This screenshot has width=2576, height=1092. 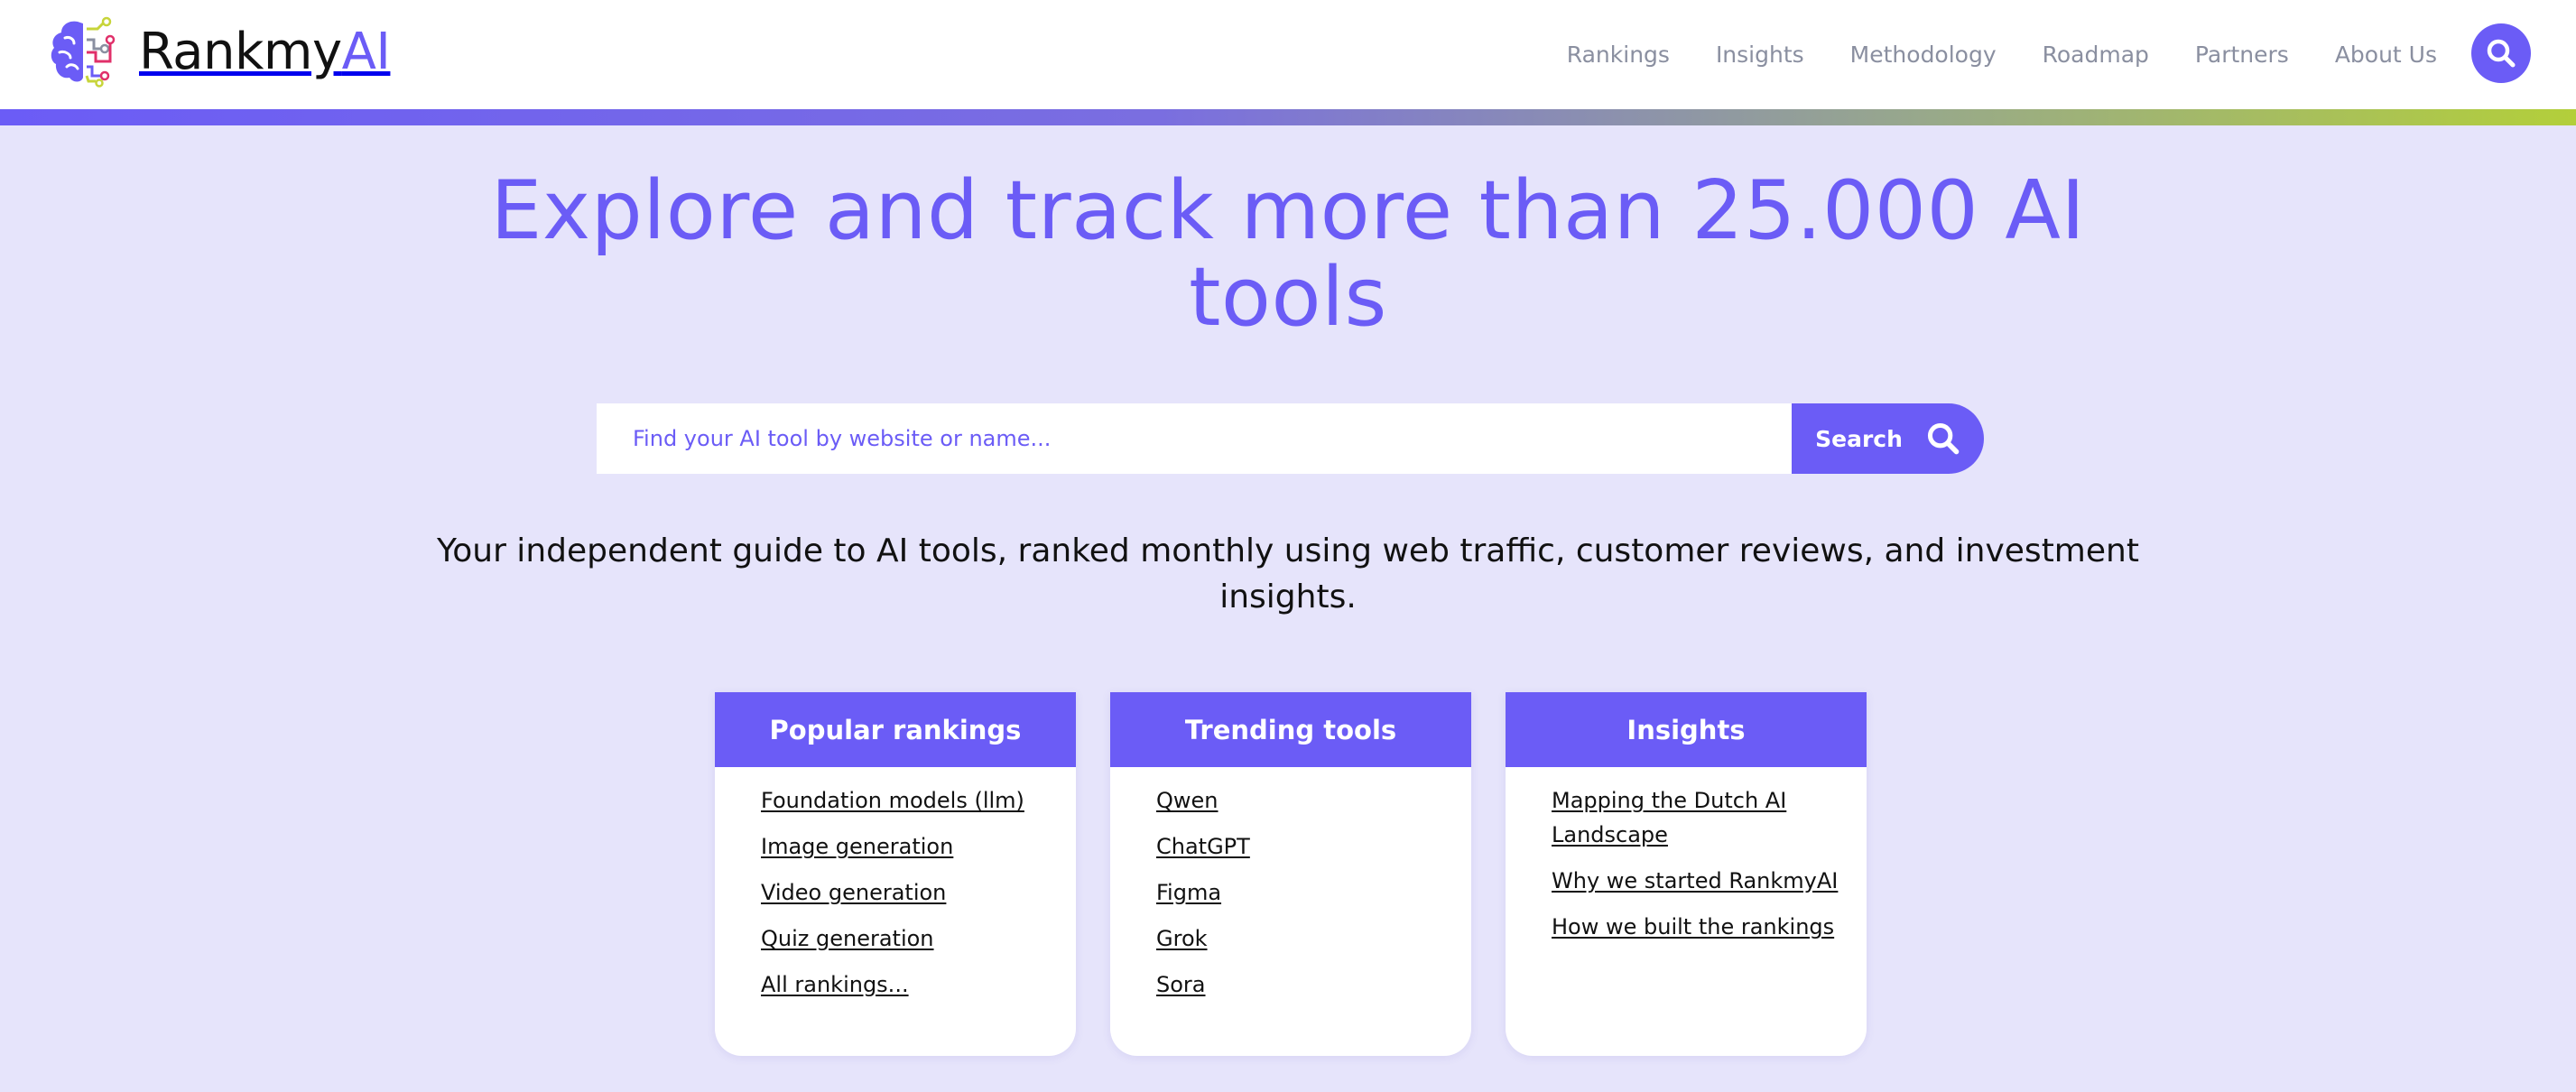 I want to click on nav-item-partners: Partners, so click(x=2242, y=55).